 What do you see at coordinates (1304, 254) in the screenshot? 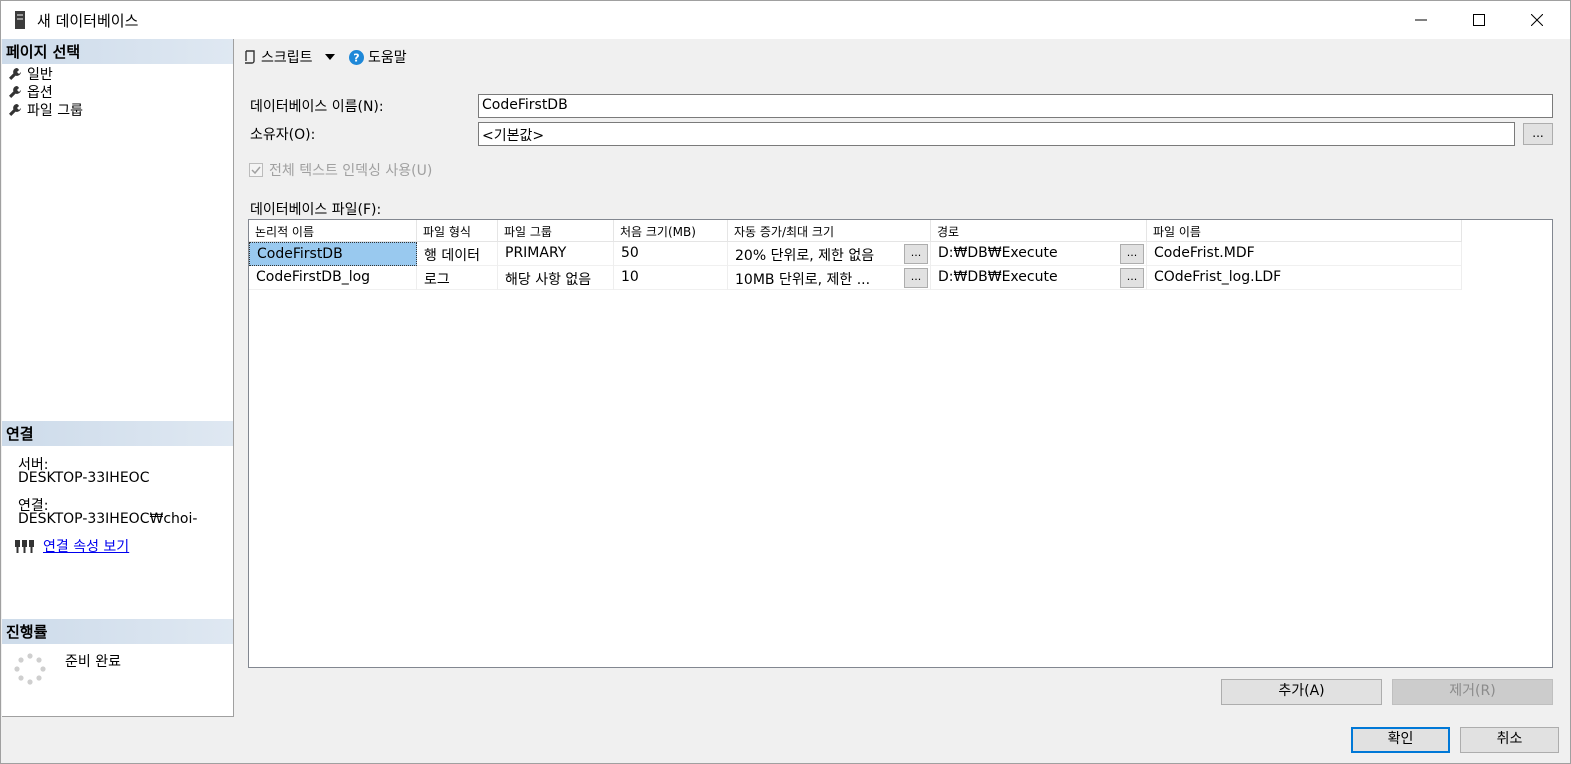
I see `file-name-cell: CodeFrist.MDF` at bounding box center [1304, 254].